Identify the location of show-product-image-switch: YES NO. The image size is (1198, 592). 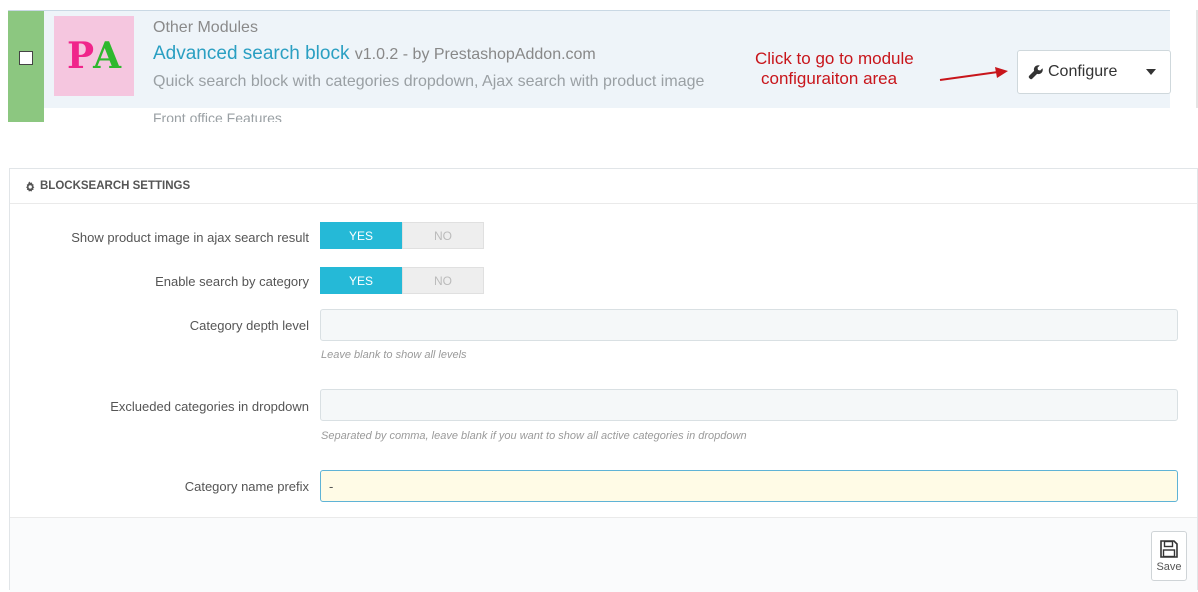
(402, 235).